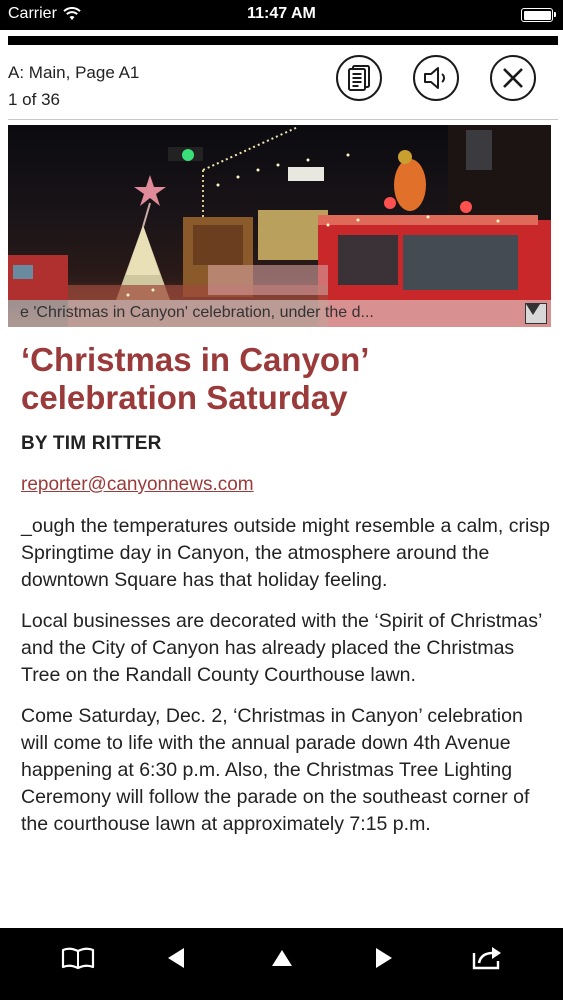 This screenshot has width=563, height=1000. I want to click on close-button, so click(513, 78).